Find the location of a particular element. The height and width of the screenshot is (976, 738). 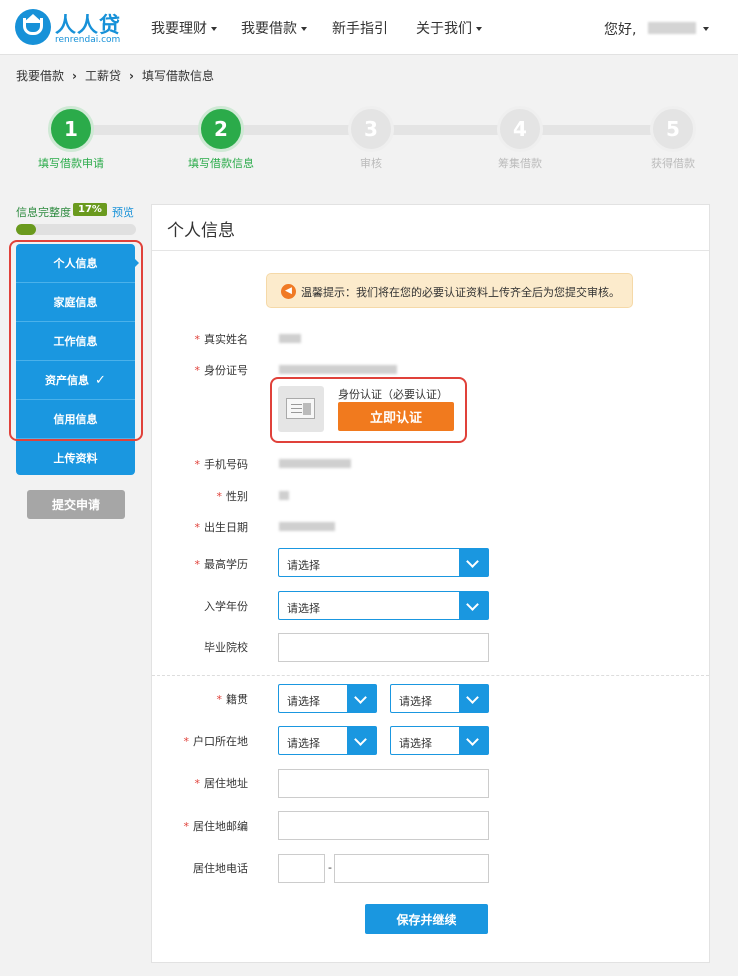

phone-number-input is located at coordinates (411, 868).